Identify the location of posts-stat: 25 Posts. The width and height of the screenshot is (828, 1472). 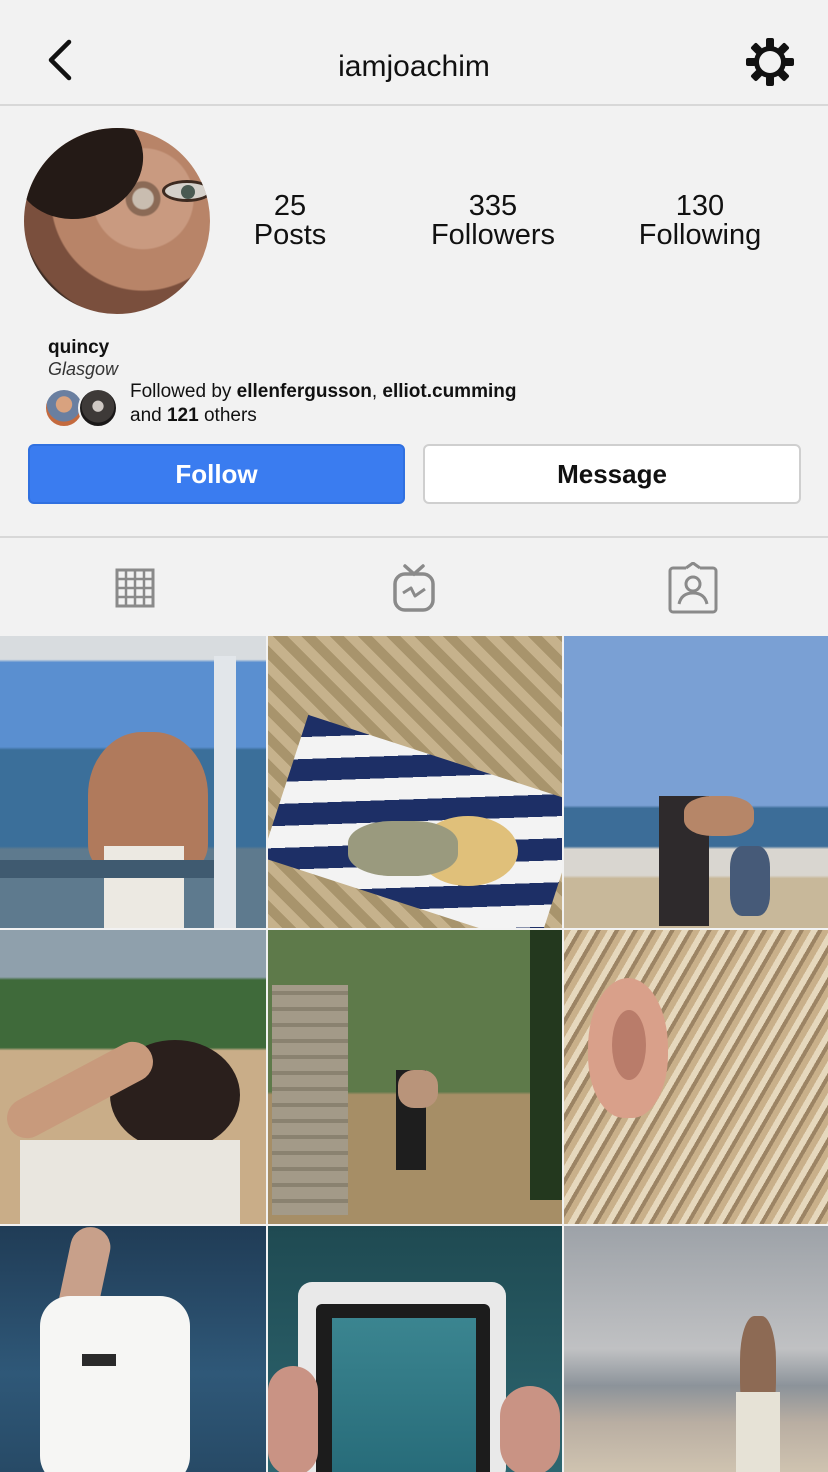
(290, 221).